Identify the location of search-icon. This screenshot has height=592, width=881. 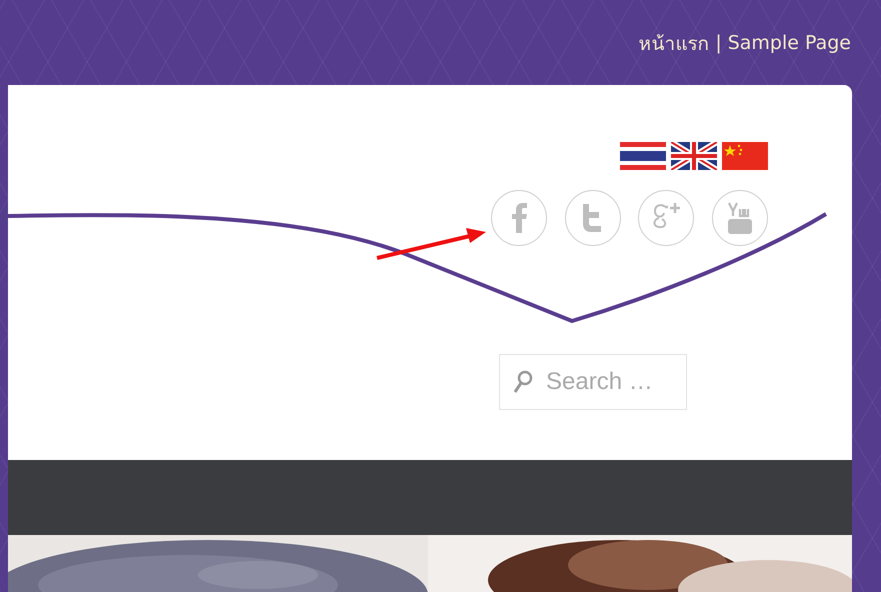
(523, 382).